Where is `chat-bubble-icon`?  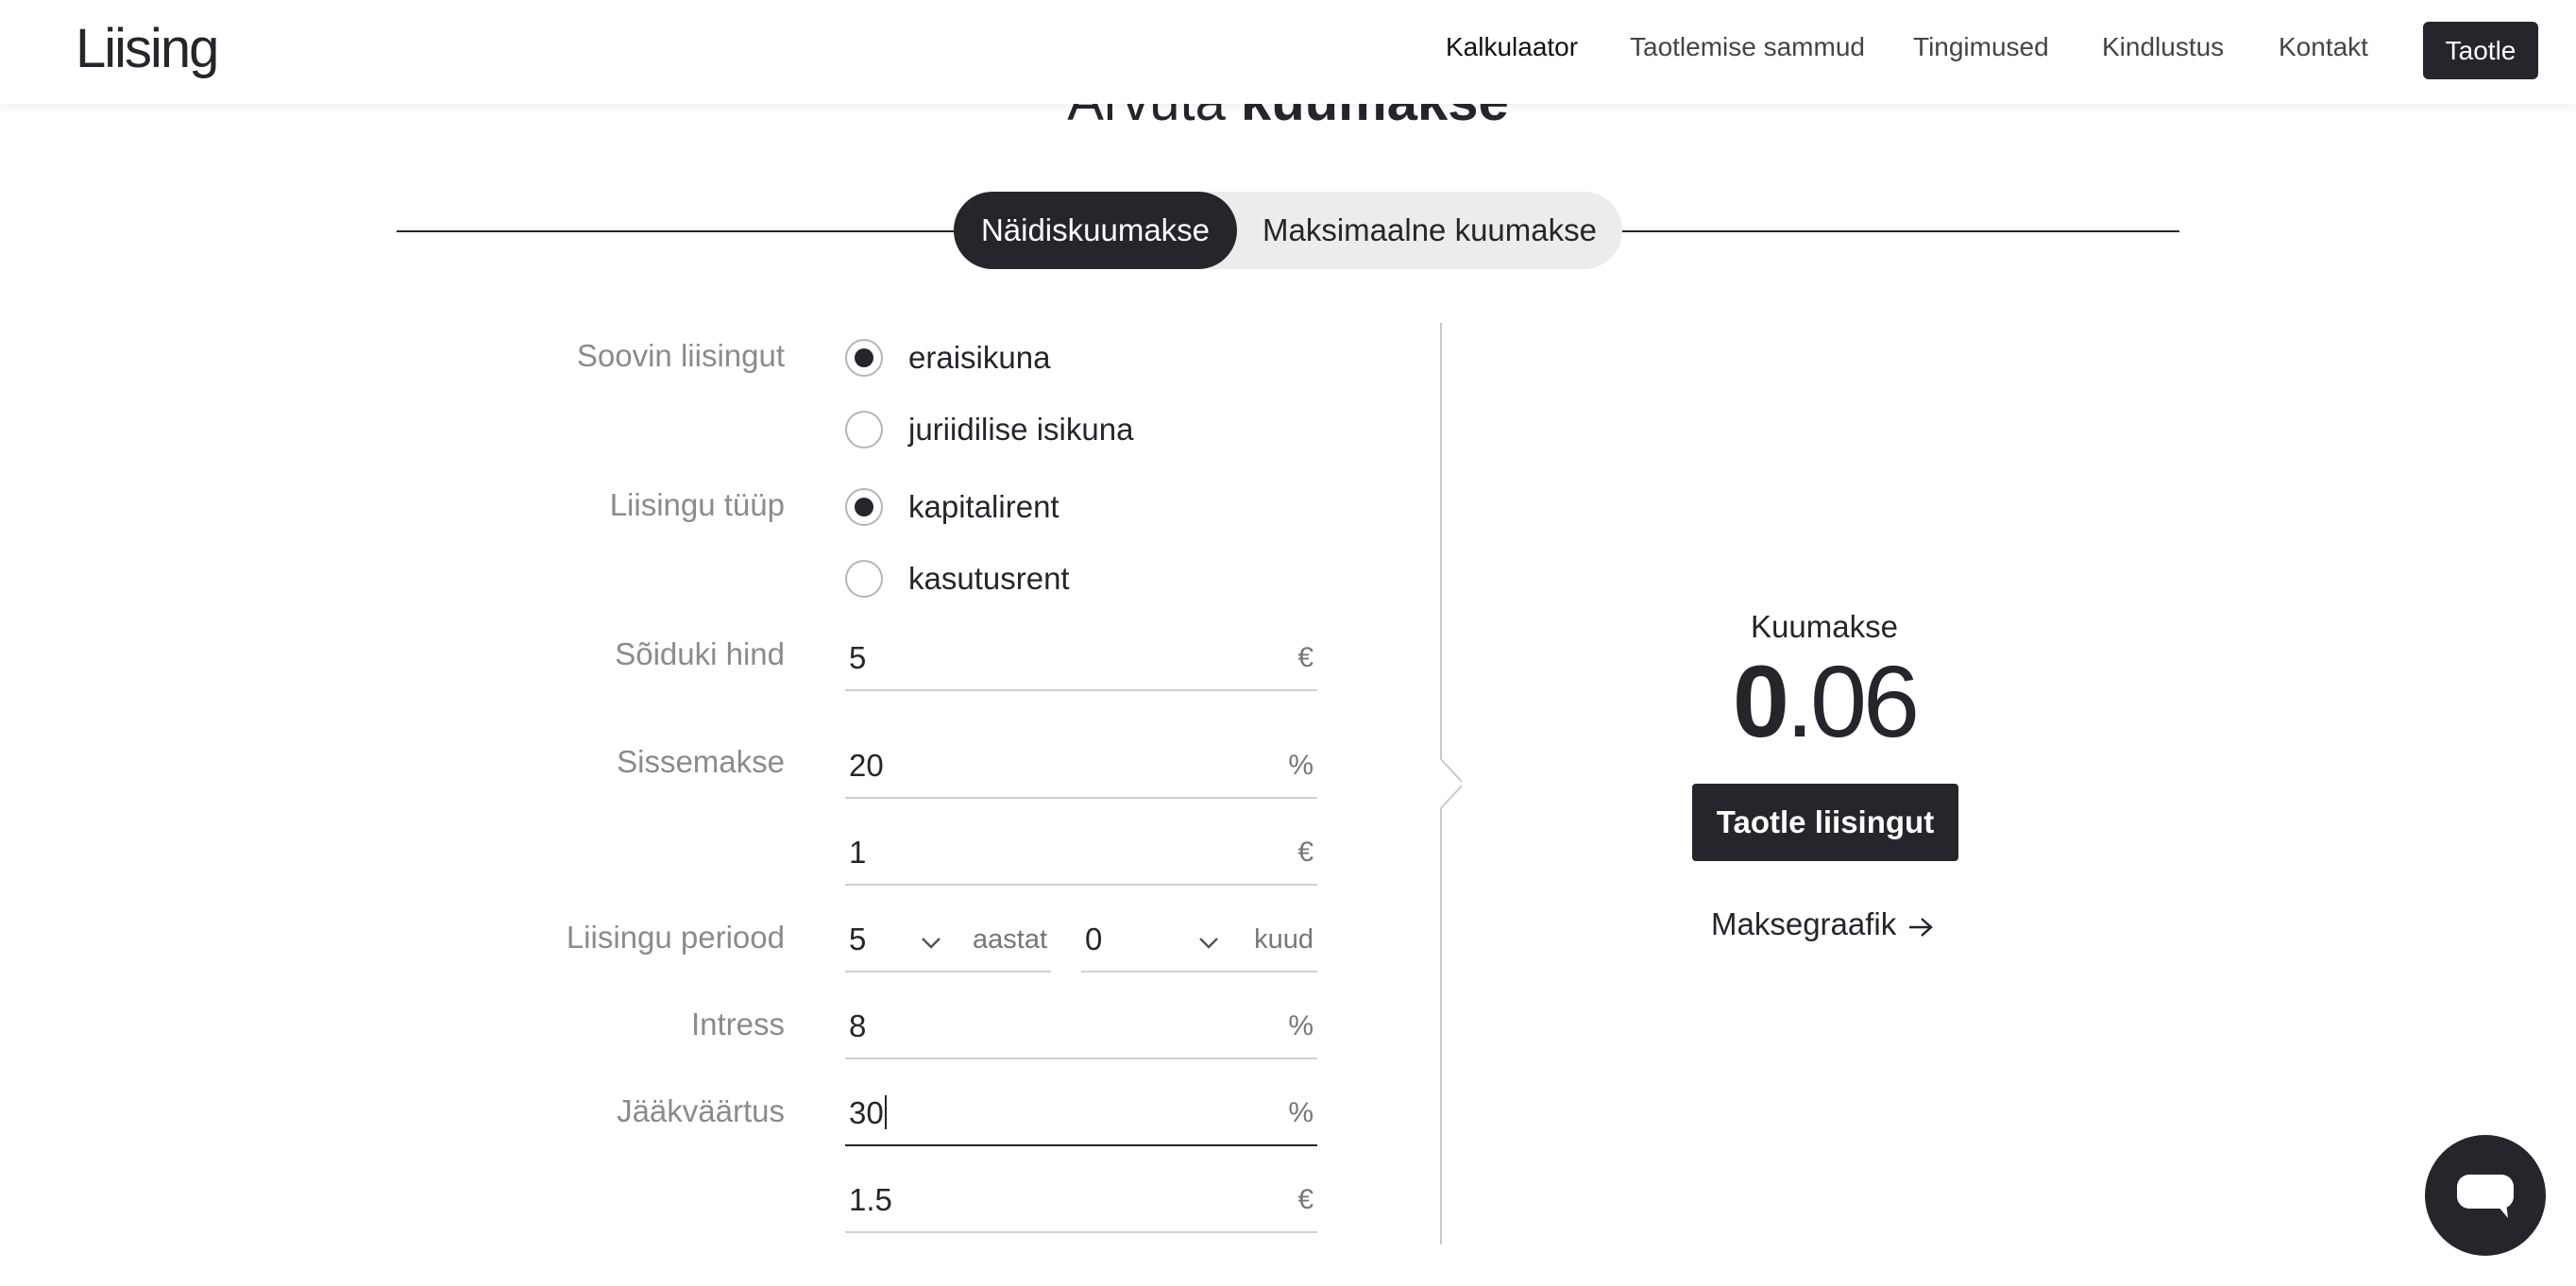
chat-bubble-icon is located at coordinates (2485, 1196).